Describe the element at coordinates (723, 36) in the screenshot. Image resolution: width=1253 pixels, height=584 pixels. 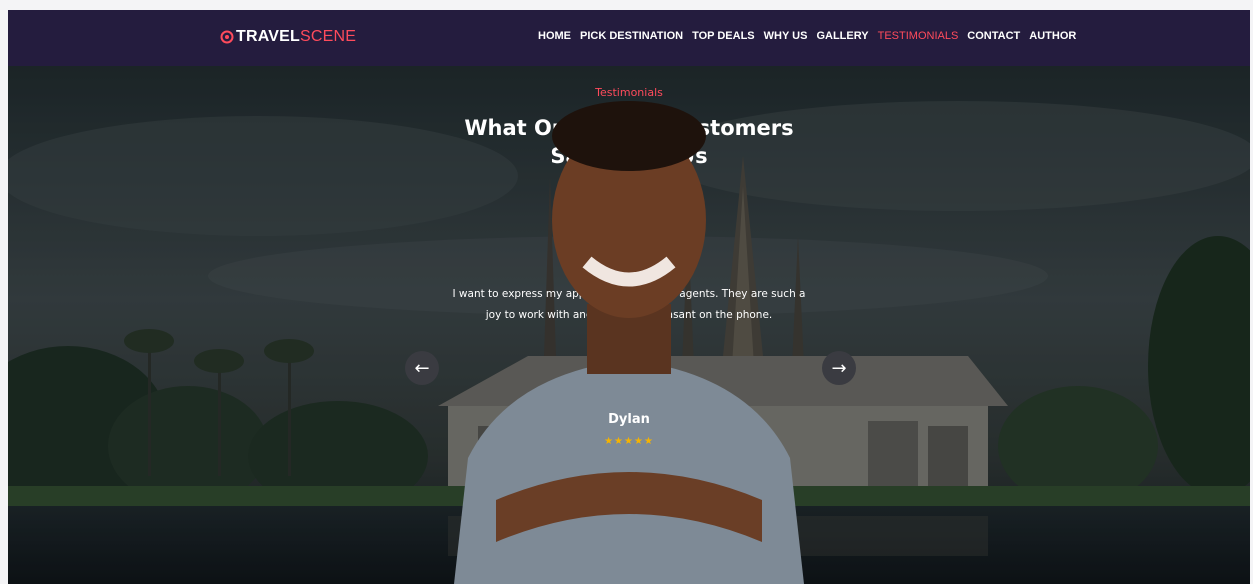
I see `nav-item-top-deals: TOP DEALS` at that location.